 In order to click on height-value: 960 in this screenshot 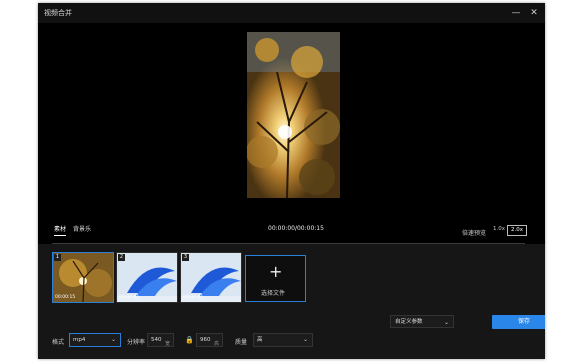, I will do `click(205, 340)`.